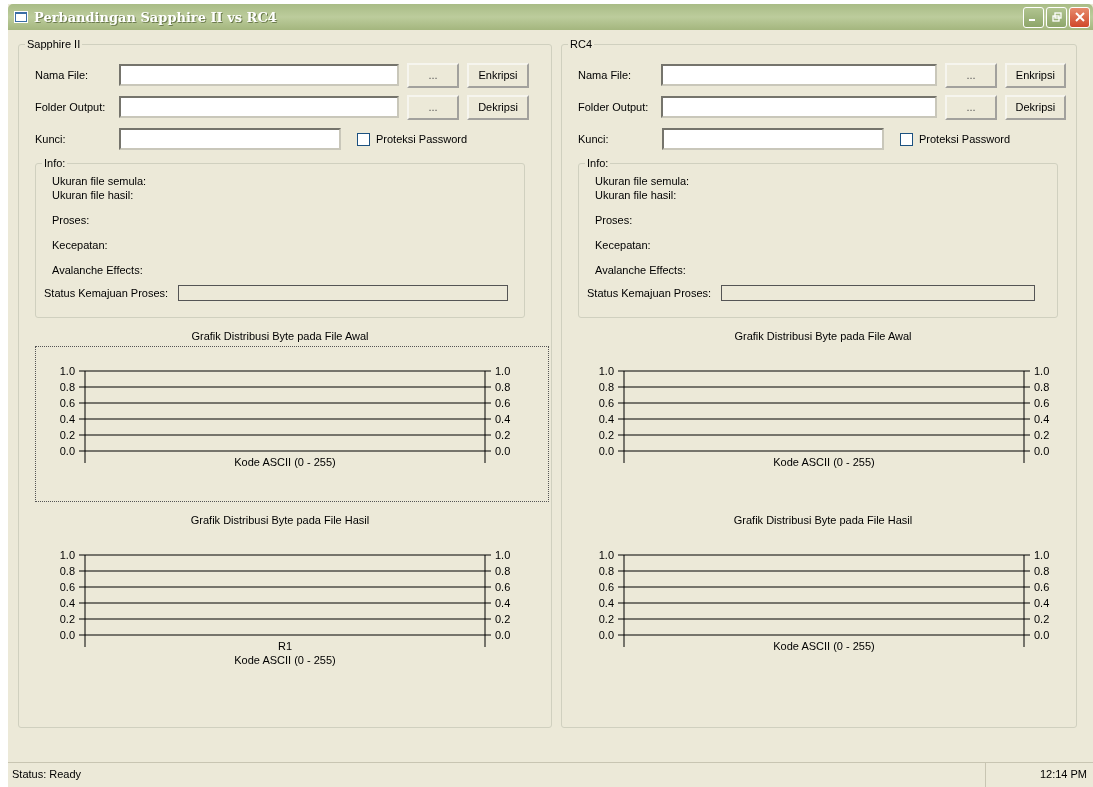 This screenshot has width=1093, height=787. What do you see at coordinates (54, 44) in the screenshot?
I see `group-title: Sapphire II` at bounding box center [54, 44].